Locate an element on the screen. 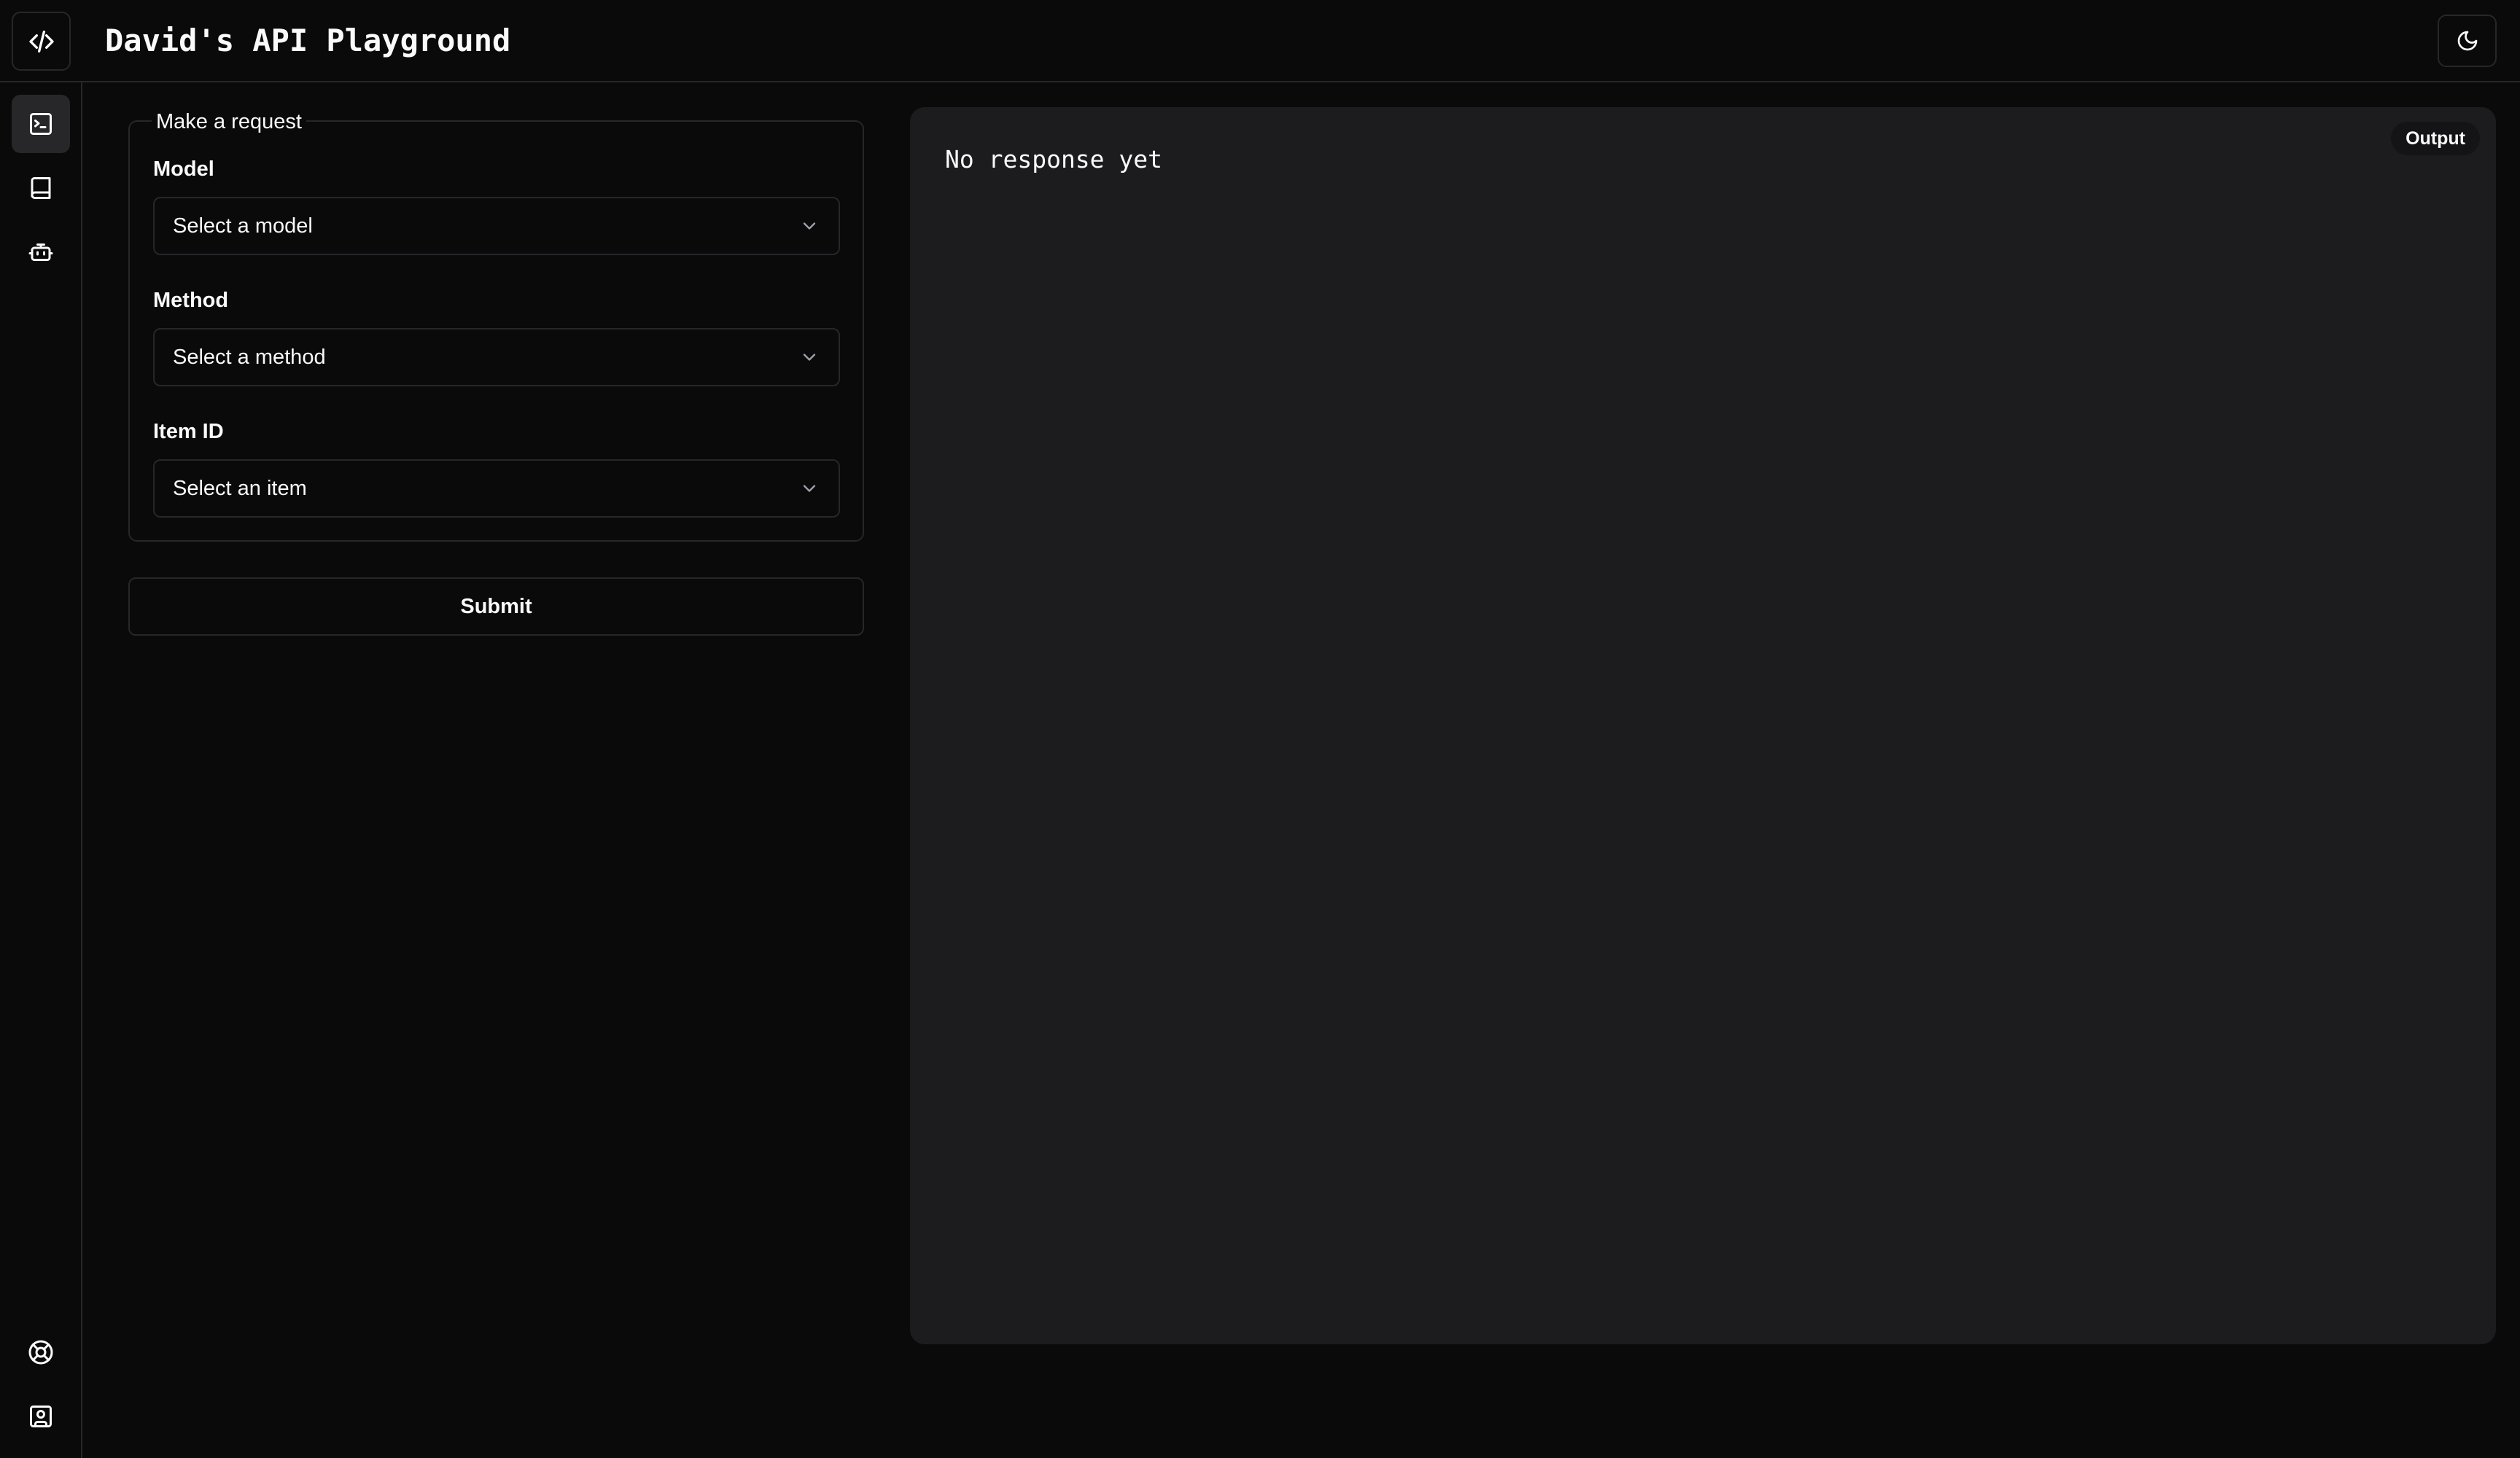  submit-button: Submit is located at coordinates (496, 606).